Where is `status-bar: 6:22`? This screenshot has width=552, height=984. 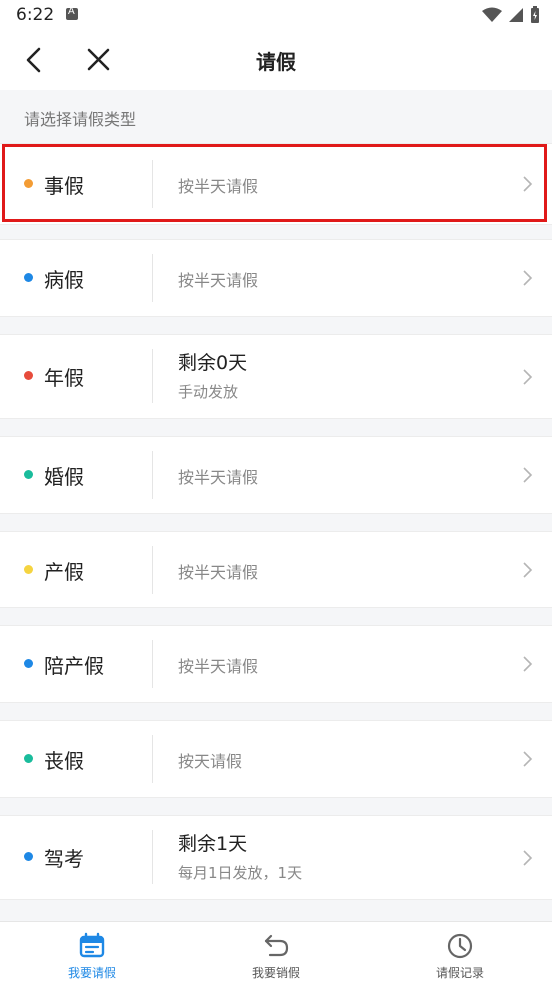 status-bar: 6:22 is located at coordinates (276, 15).